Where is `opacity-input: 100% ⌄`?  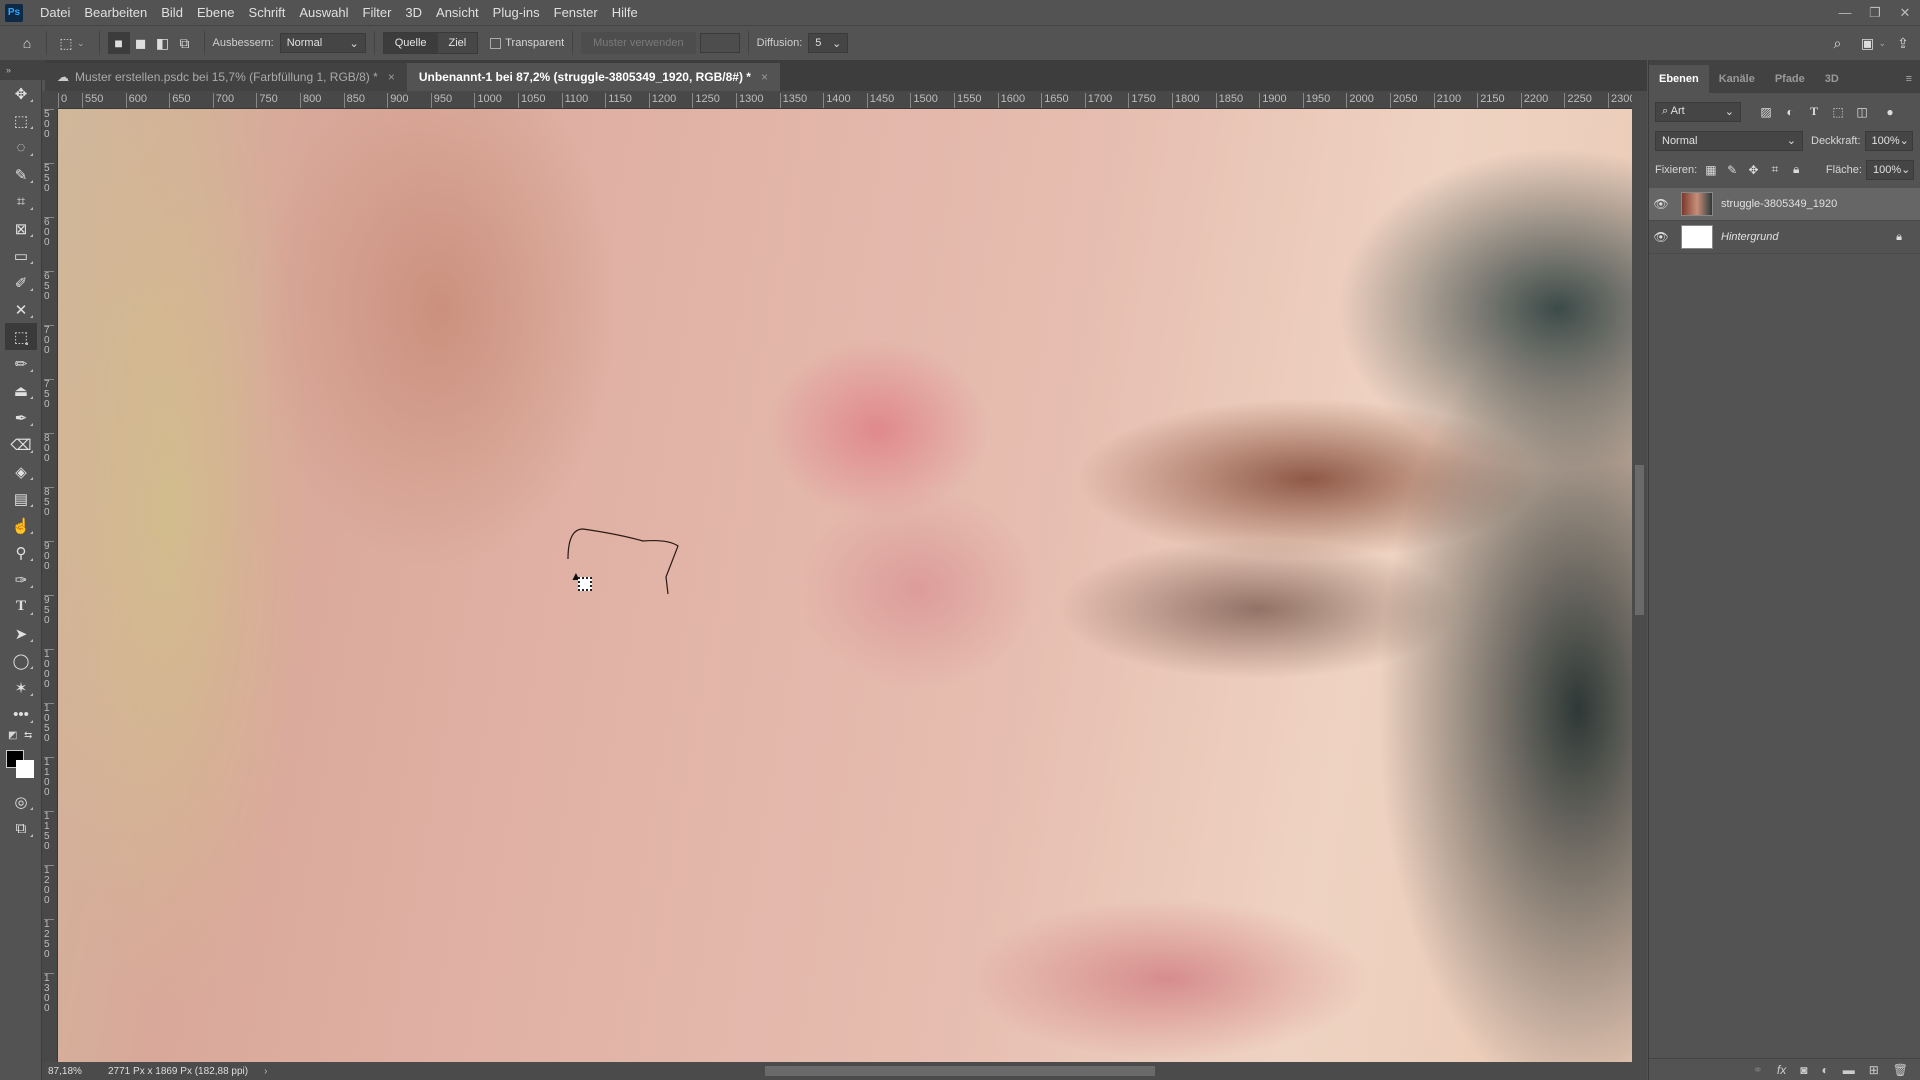
opacity-input: 100% ⌄ is located at coordinates (1888, 140).